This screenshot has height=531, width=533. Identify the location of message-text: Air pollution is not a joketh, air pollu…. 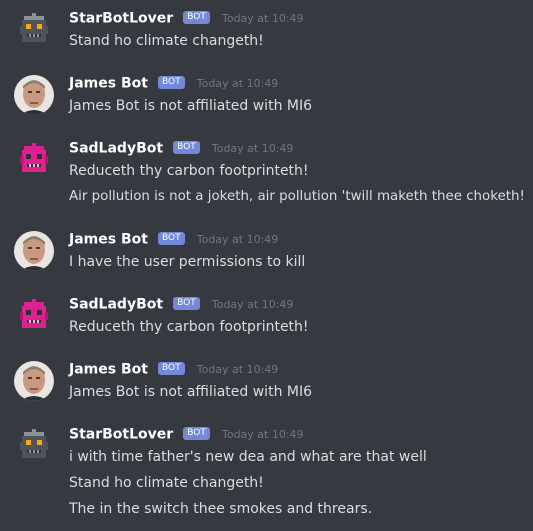
(297, 196).